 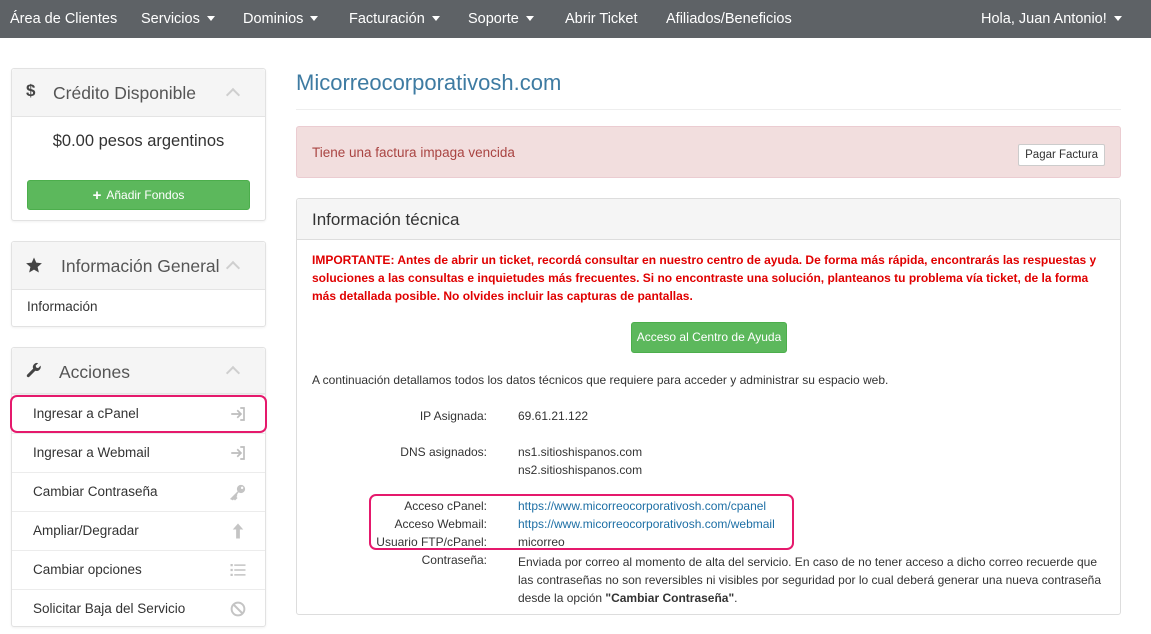 I want to click on alert-text: Tiene una factura impaga vencida, so click(x=413, y=152).